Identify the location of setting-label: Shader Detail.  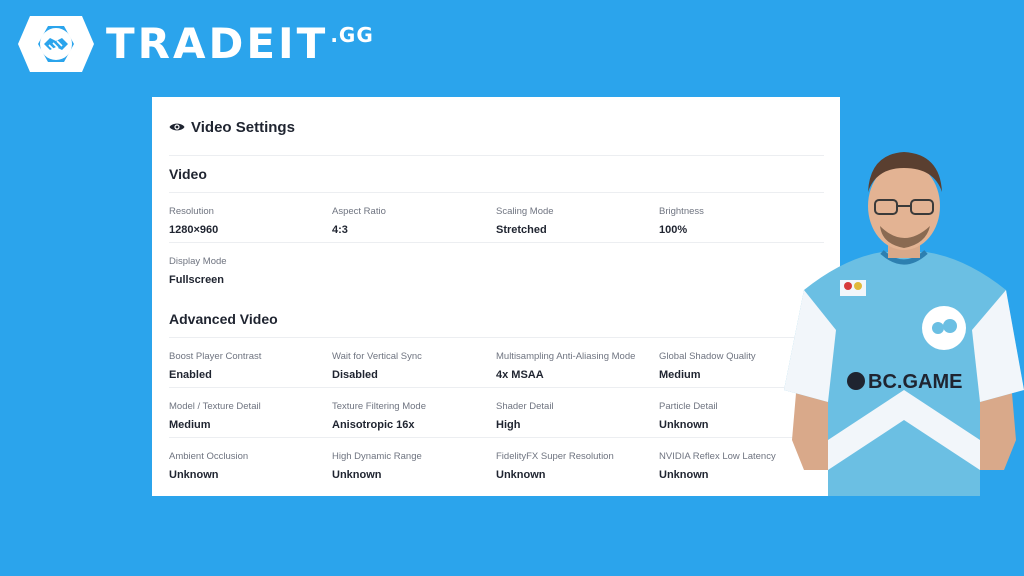
(525, 406).